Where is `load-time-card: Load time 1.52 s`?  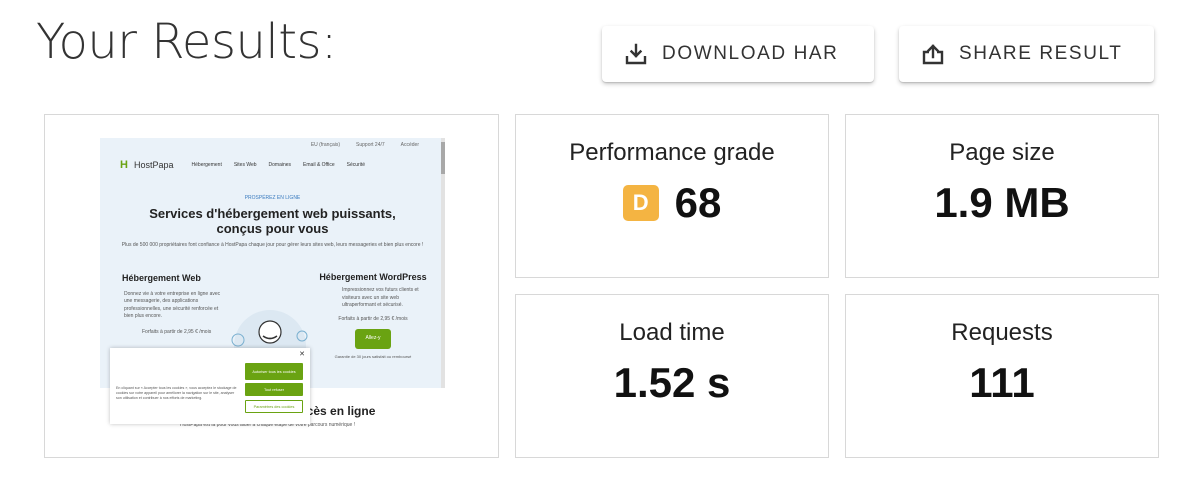
load-time-card: Load time 1.52 s is located at coordinates (672, 376).